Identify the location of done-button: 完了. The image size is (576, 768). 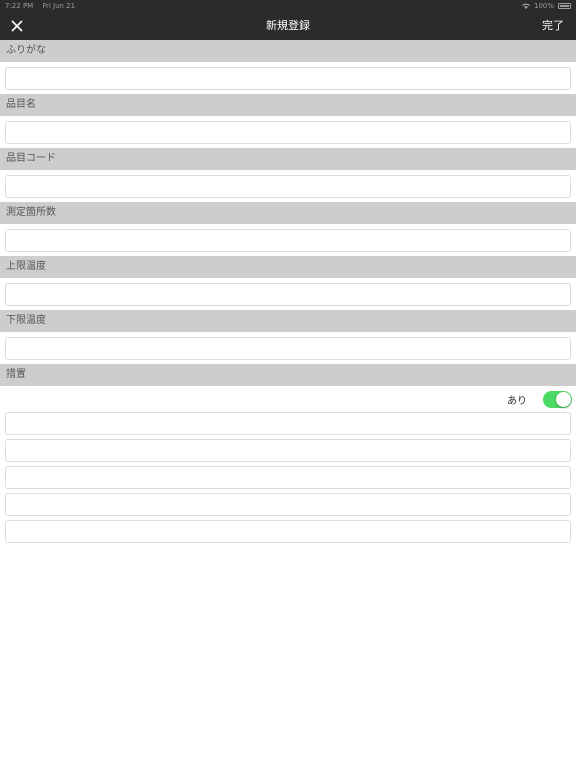
(553, 26).